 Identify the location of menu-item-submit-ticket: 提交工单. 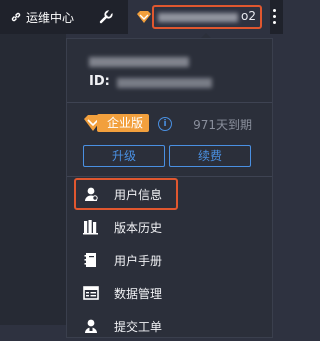
(169, 326).